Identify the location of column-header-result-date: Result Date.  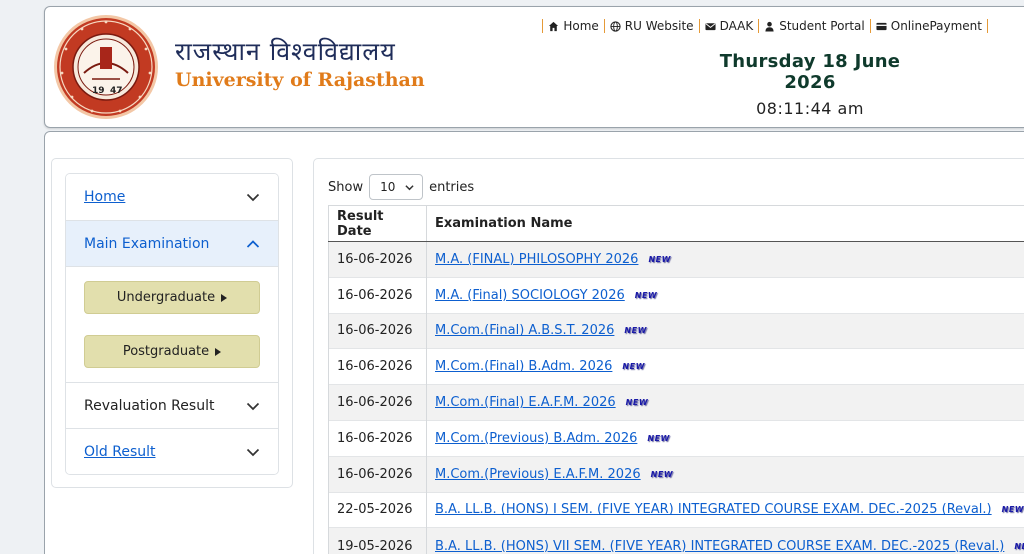
(377, 223).